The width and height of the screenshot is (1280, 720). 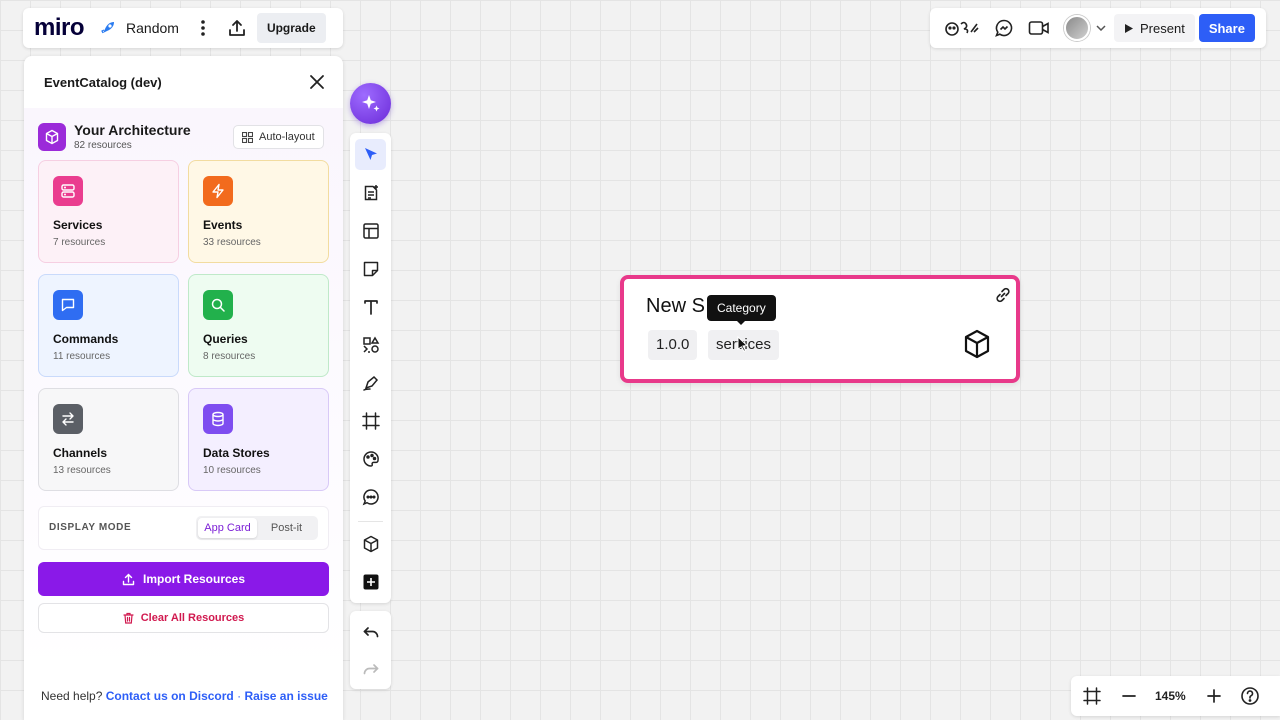 What do you see at coordinates (194, 579) in the screenshot?
I see `import-label: Import Resources` at bounding box center [194, 579].